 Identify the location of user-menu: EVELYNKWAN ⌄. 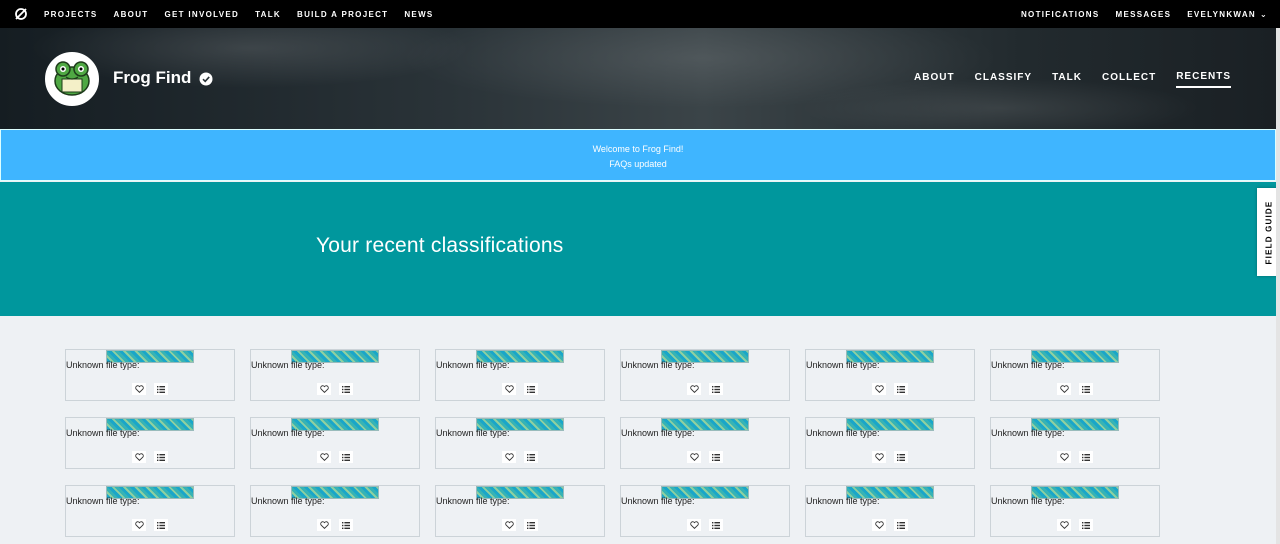
(1227, 14).